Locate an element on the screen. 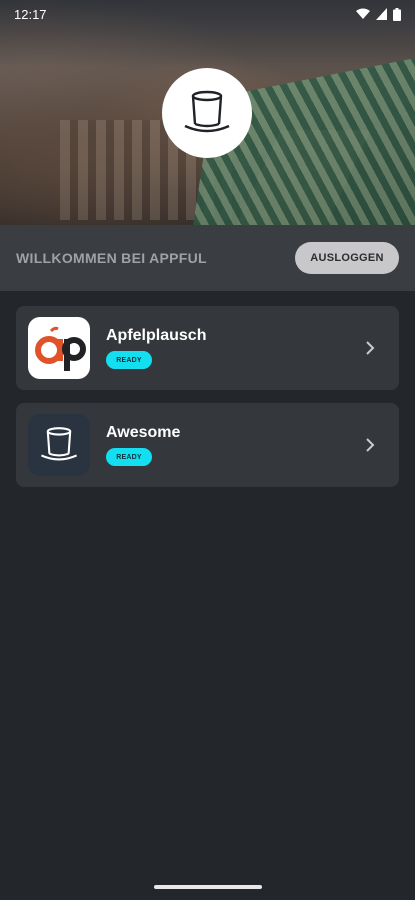 The image size is (415, 900). status-bar: 12:17 is located at coordinates (207, 14).